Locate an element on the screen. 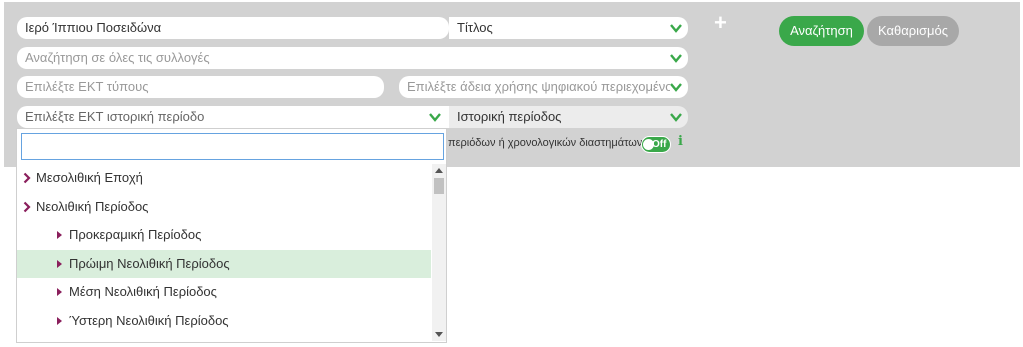 The width and height of the screenshot is (1023, 347). period-list-item: Πρώιμη Νεολιθική Περίοδος is located at coordinates (224, 263).